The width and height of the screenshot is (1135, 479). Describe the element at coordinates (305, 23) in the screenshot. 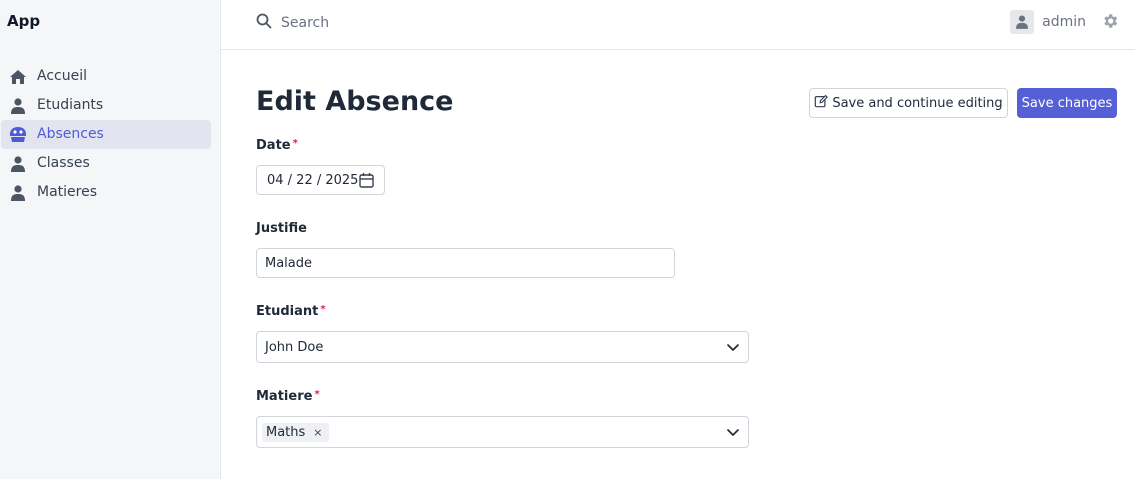

I see `search-placeholder: Search` at that location.